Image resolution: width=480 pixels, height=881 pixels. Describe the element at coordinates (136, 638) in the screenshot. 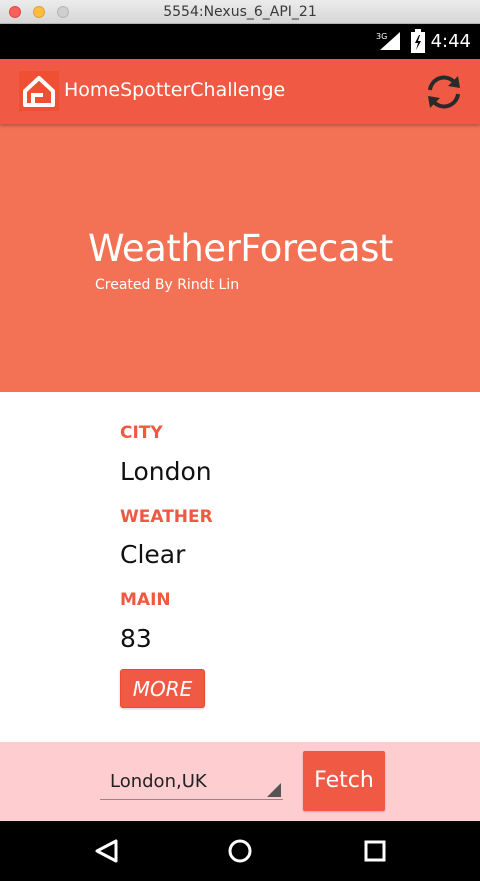

I see `main-value: 83` at that location.